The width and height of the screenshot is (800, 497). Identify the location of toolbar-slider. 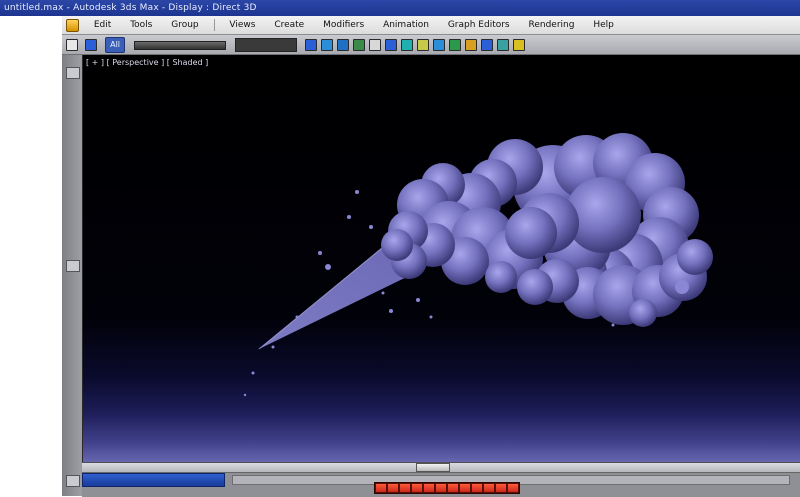
(179, 45).